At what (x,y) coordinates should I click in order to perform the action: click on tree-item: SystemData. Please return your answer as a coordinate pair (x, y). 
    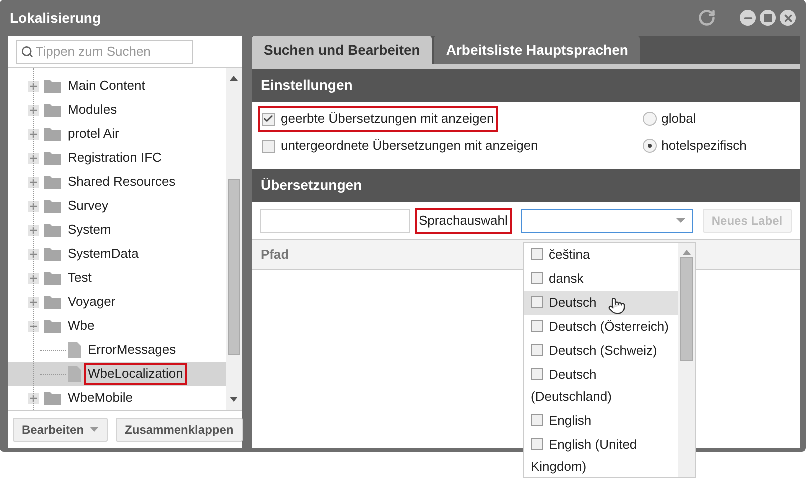
    Looking at the image, I should click on (103, 254).